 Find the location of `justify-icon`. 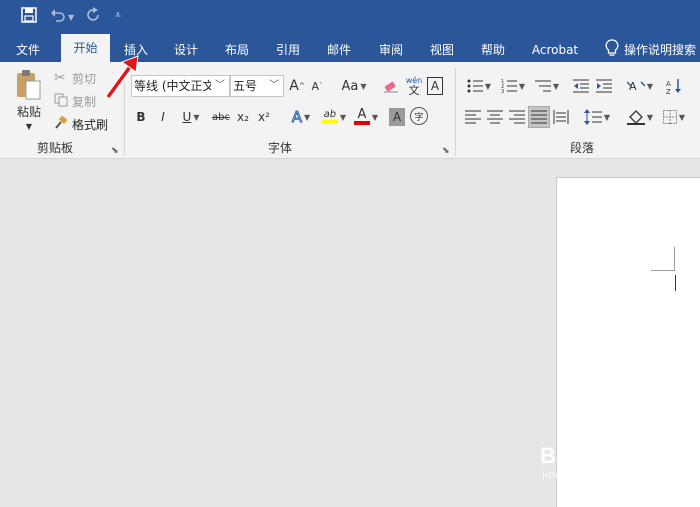

justify-icon is located at coordinates (539, 117).